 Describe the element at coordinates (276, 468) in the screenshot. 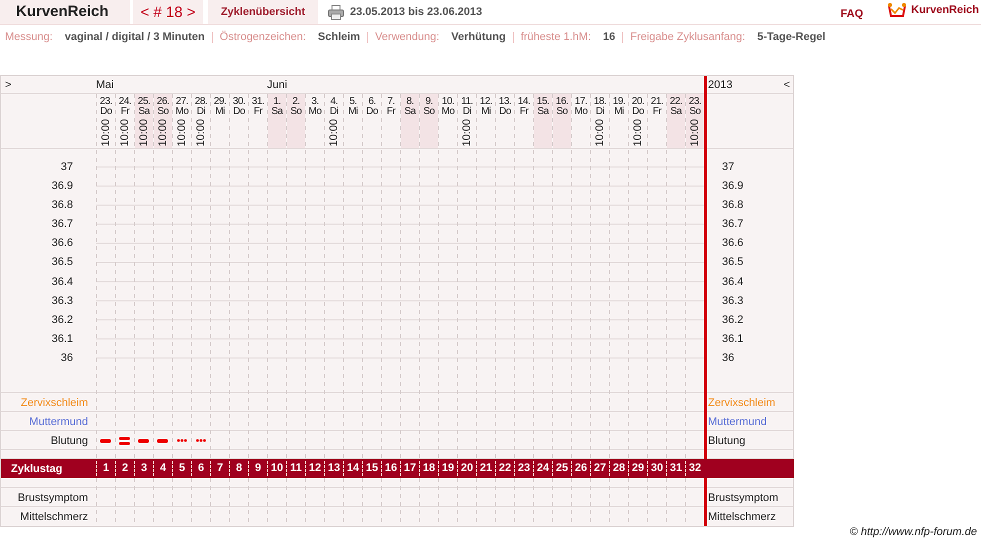

I see `cycle-day-number: 10` at that location.